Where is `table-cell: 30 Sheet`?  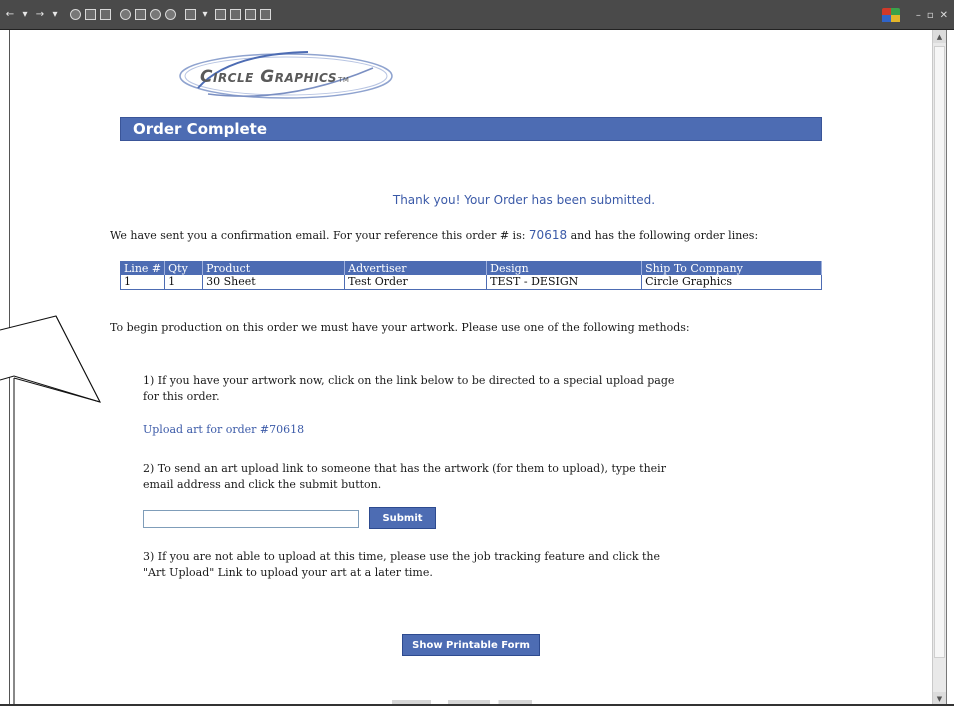 table-cell: 30 Sheet is located at coordinates (274, 282).